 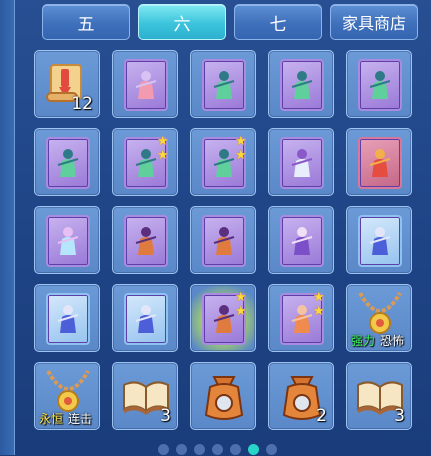 What do you see at coordinates (374, 22) in the screenshot?
I see `tab-furniture-shop: 家具商店` at bounding box center [374, 22].